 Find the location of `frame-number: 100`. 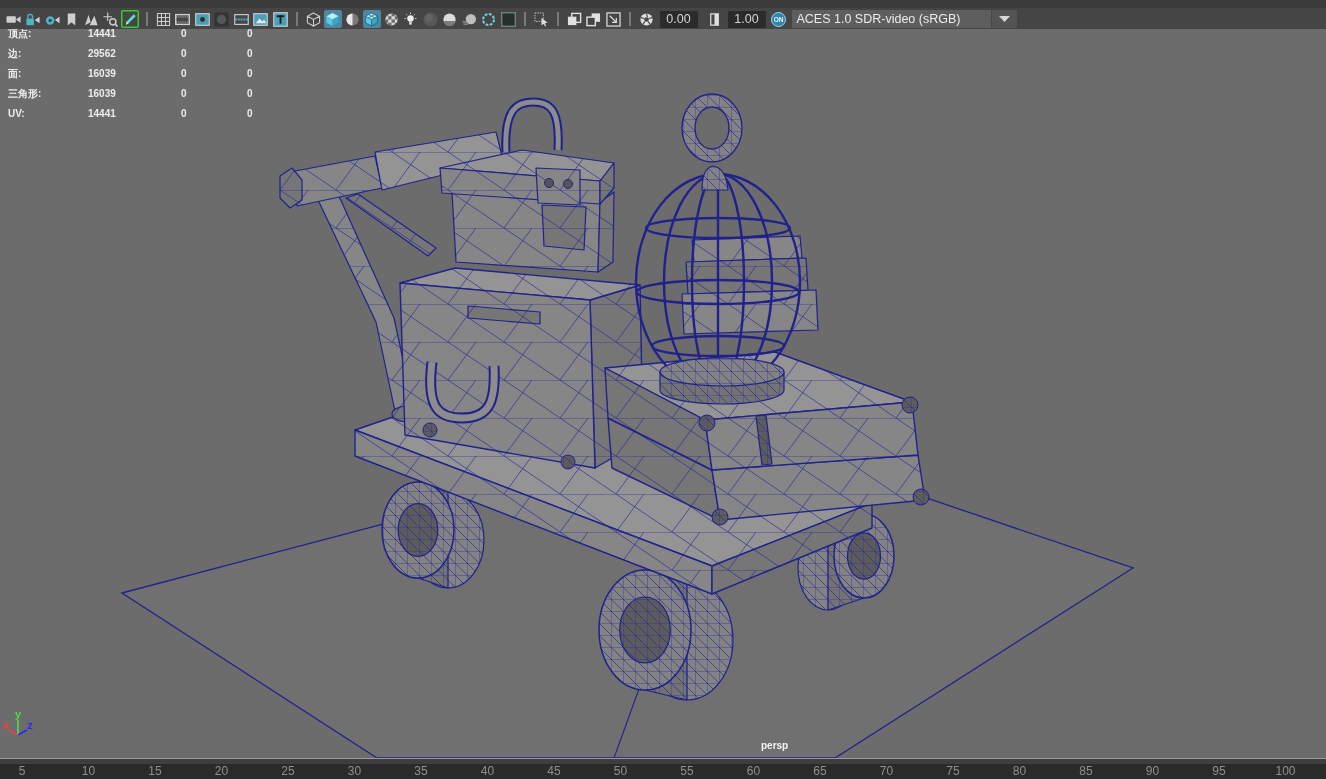

frame-number: 100 is located at coordinates (1285, 771).